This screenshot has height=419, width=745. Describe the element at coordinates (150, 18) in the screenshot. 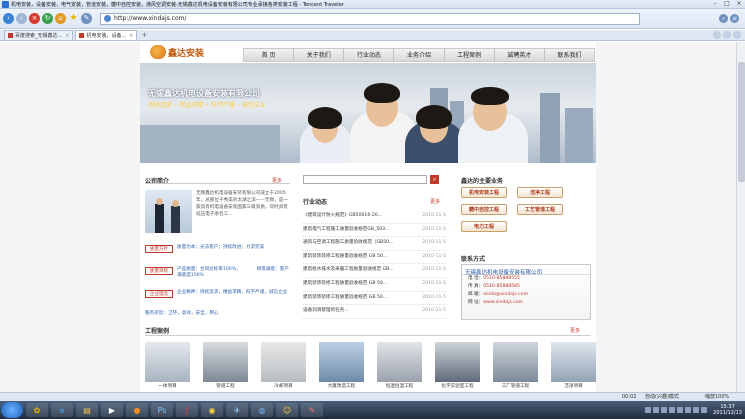

I see `address-url: http://www.xindajs.com/` at that location.